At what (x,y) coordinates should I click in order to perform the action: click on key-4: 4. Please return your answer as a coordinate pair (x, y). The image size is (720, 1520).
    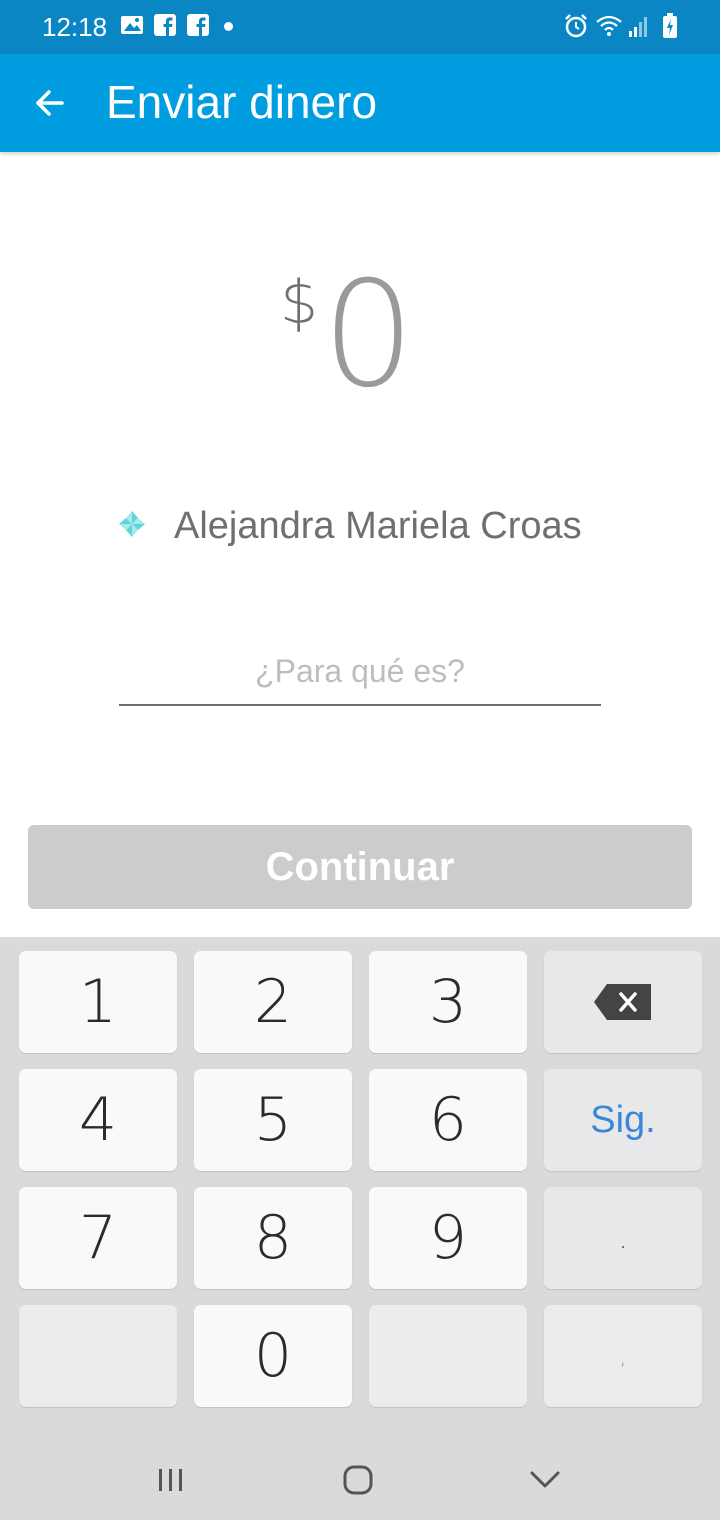
    Looking at the image, I should click on (98, 1120).